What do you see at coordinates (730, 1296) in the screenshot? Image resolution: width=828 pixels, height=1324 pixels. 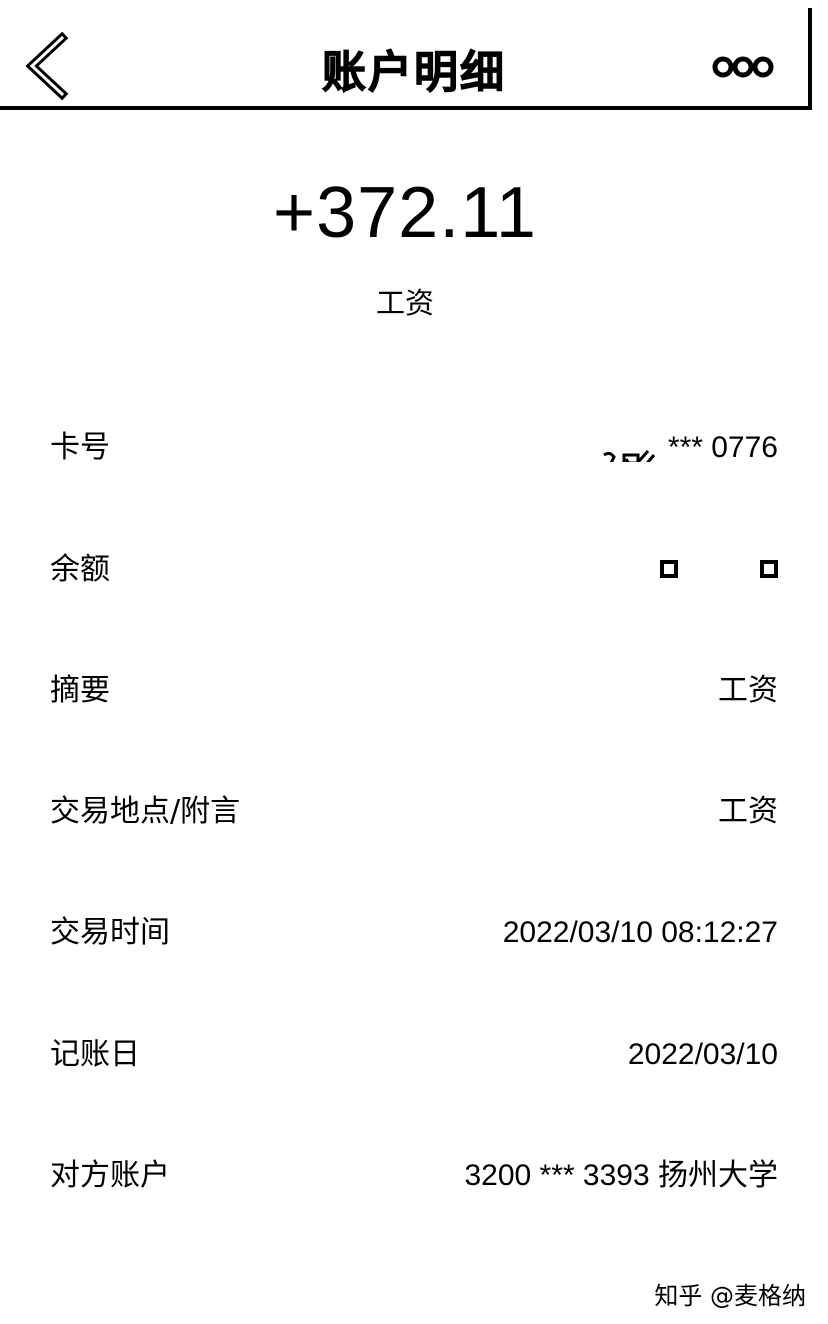 I see `watermark: 知乎 @麦格纳` at bounding box center [730, 1296].